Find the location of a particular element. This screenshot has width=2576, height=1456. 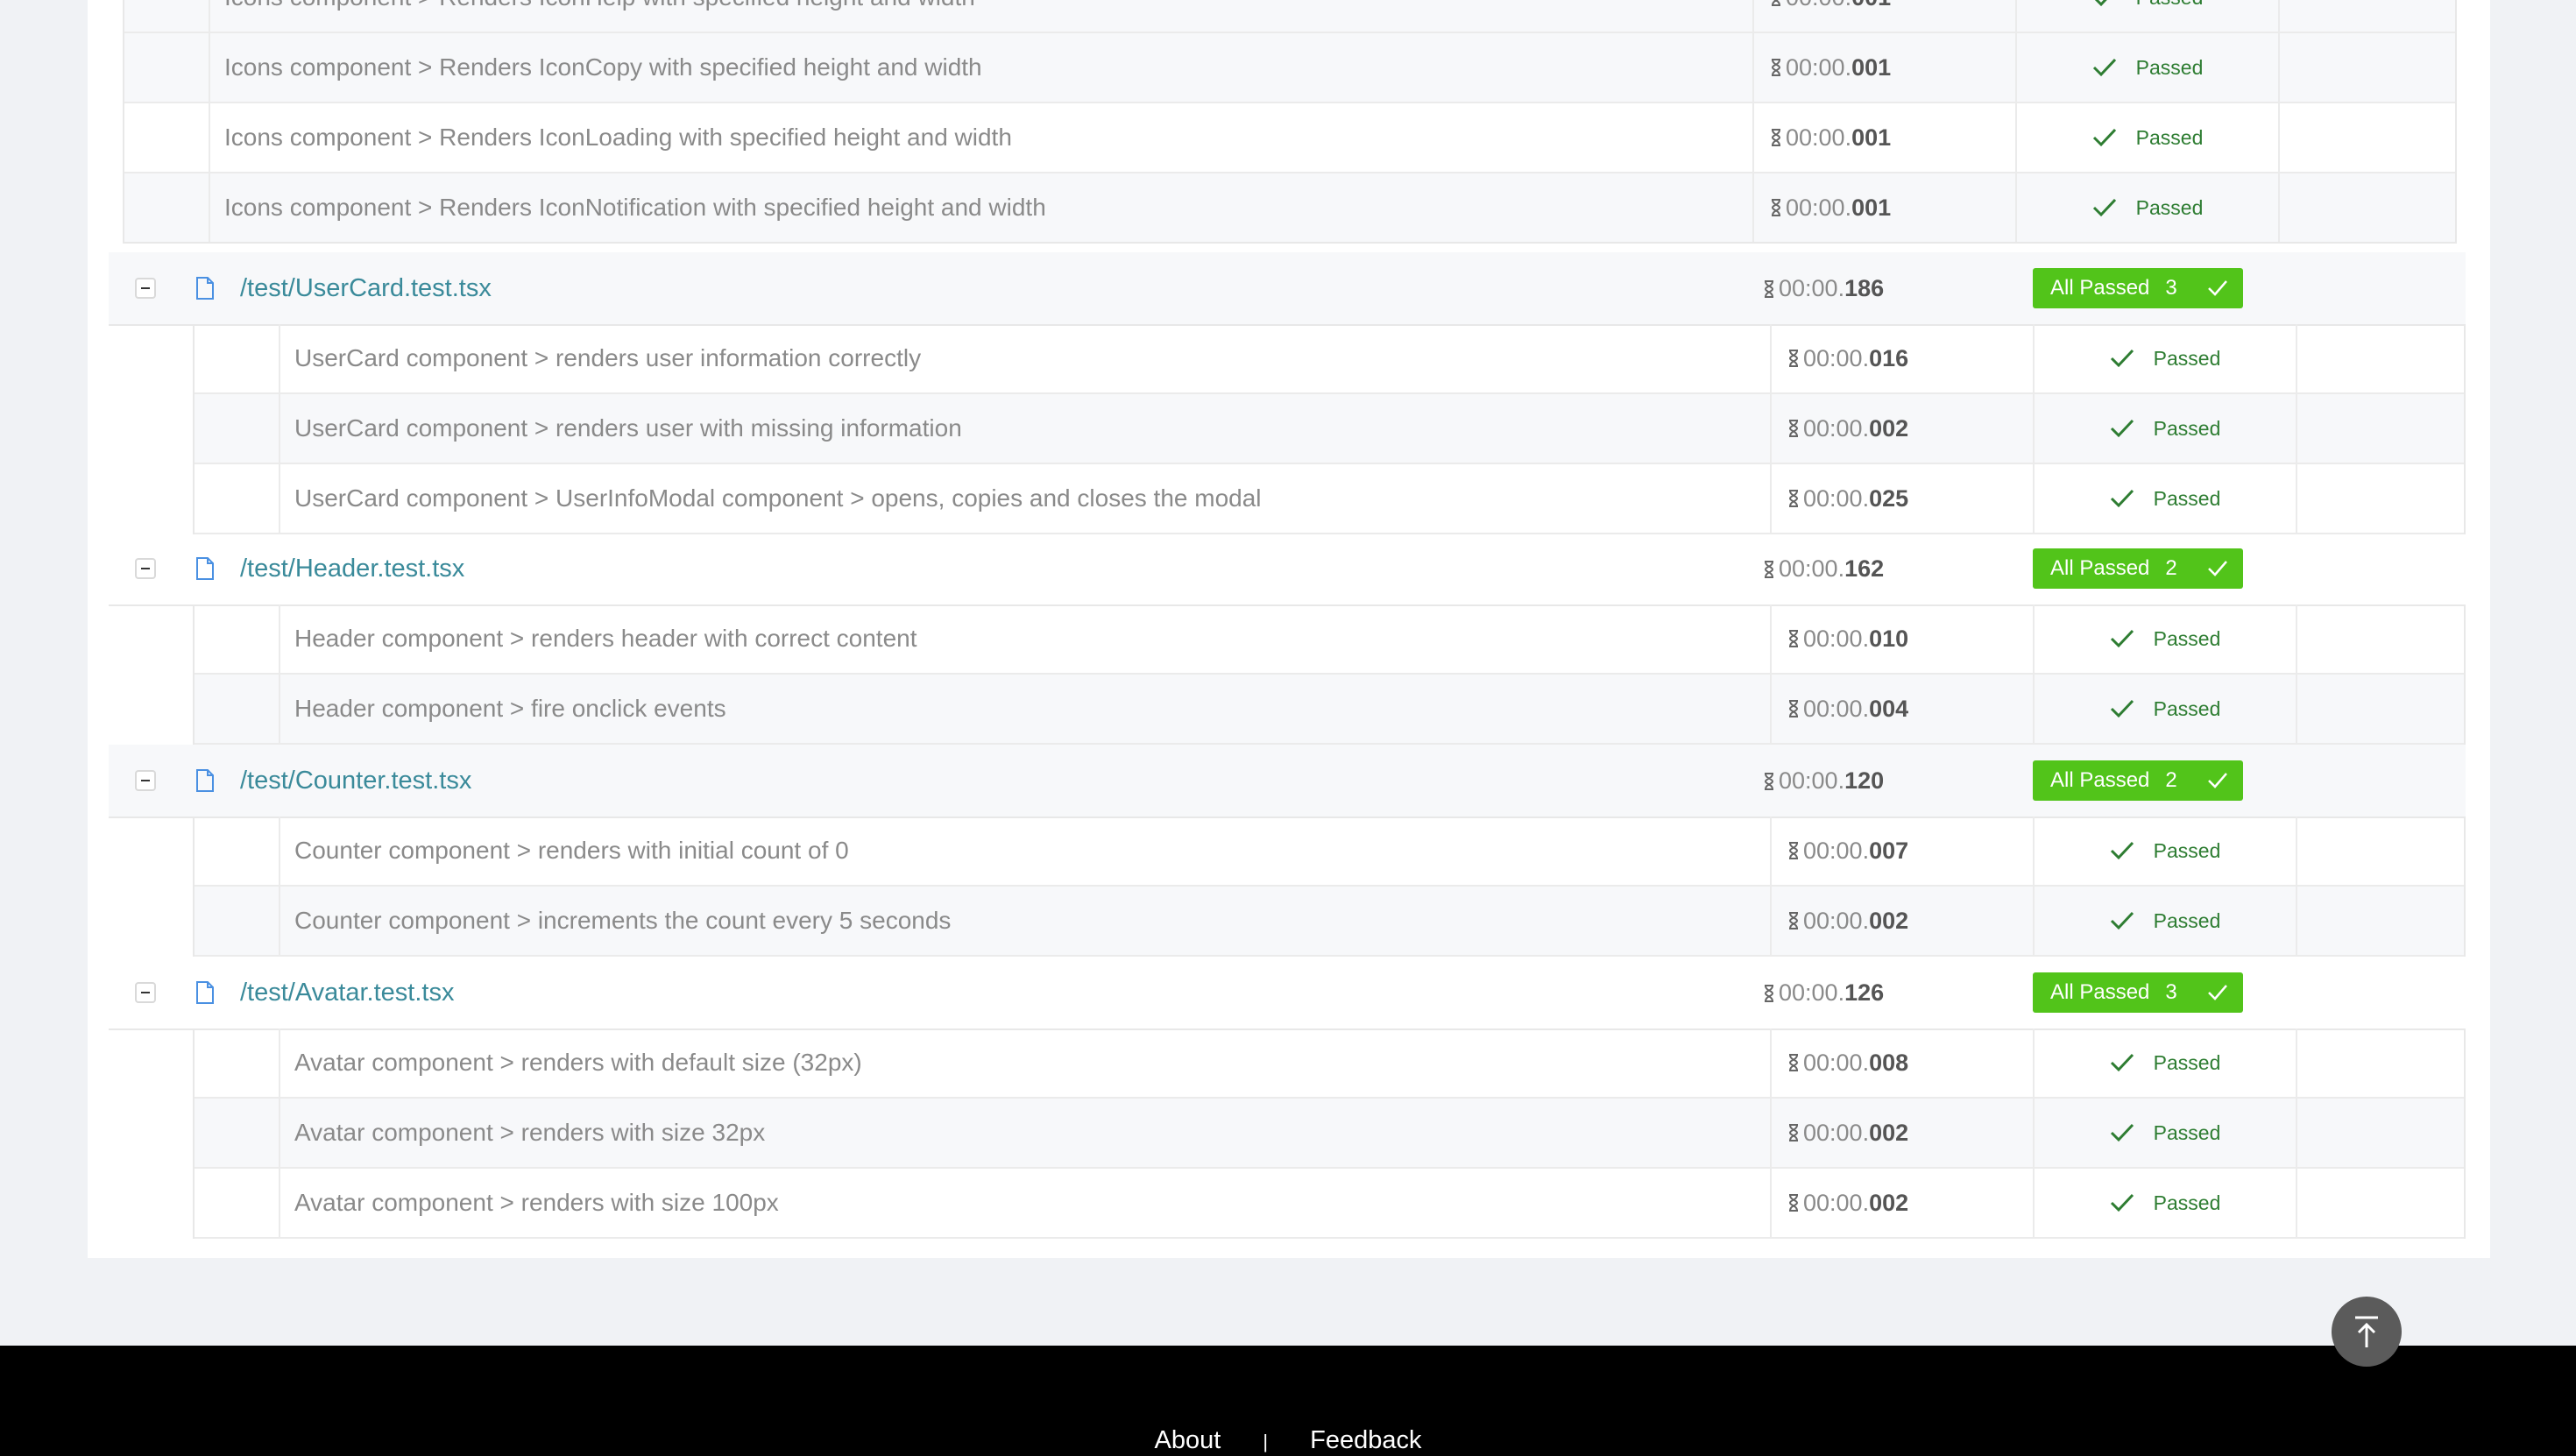

file-path-link: /test/Avatar.test.tsx is located at coordinates (1001, 993).